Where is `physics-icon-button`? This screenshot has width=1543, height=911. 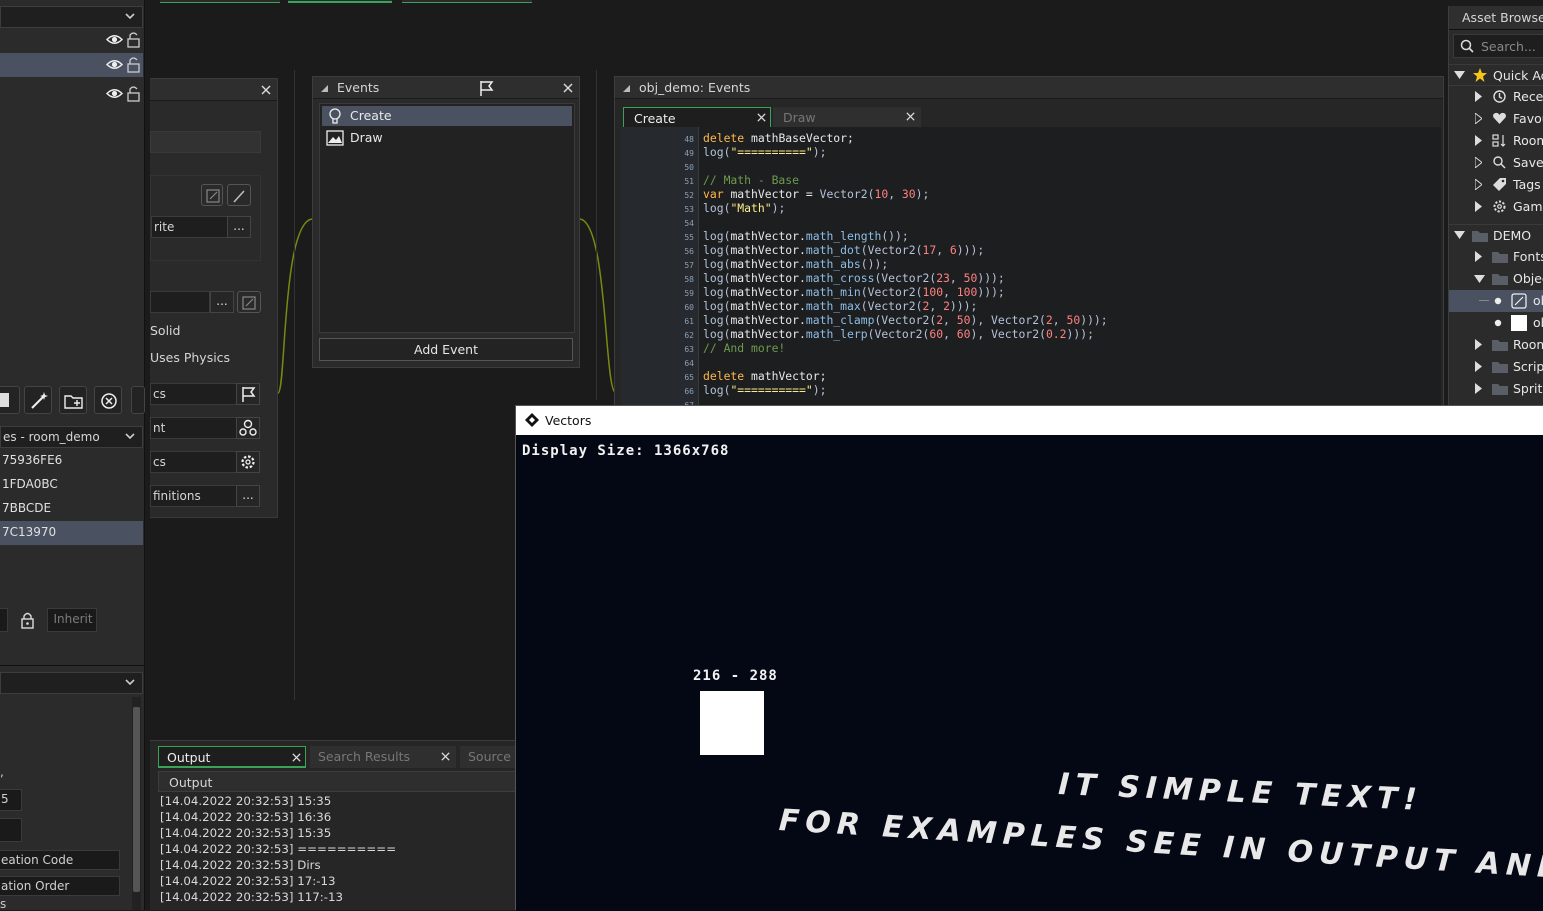 physics-icon-button is located at coordinates (248, 462).